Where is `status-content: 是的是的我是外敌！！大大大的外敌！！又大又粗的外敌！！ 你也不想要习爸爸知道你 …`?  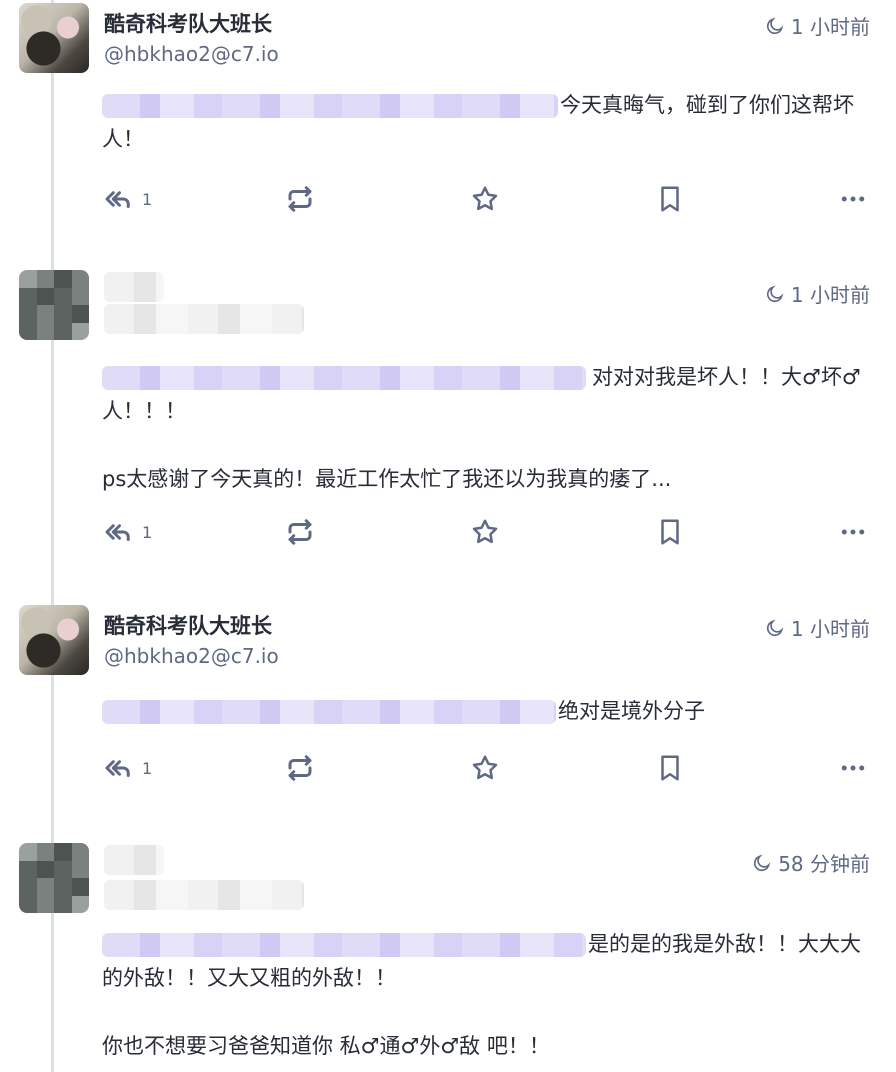 status-content: 是的是的我是外敌！！大大大的外敌！！又大又粗的外敌！！ 你也不想要习爸爸知道你 … is located at coordinates (485, 995).